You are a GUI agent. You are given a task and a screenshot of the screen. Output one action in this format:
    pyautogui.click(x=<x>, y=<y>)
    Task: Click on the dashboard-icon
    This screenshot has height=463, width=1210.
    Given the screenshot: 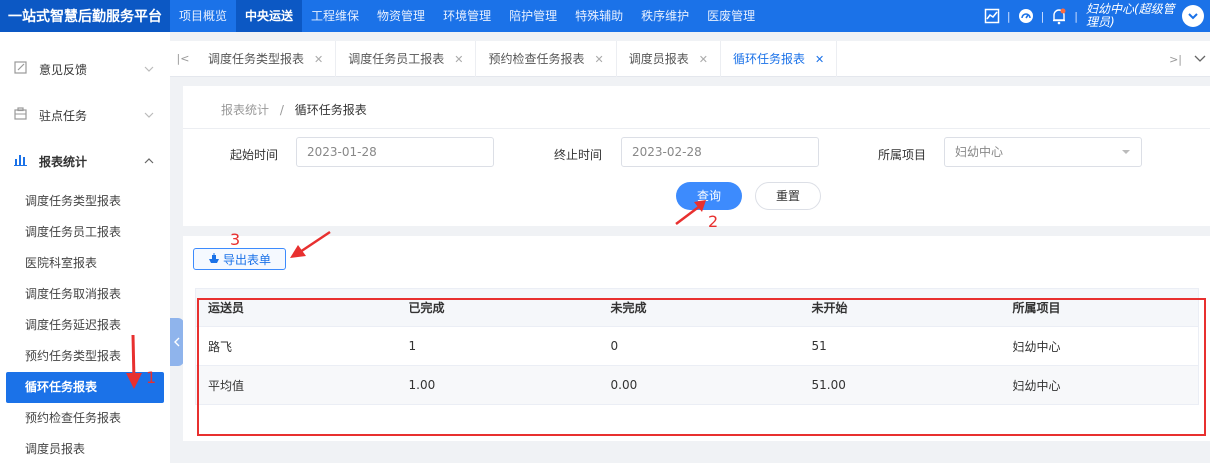 What is the action you would take?
    pyautogui.click(x=1026, y=16)
    